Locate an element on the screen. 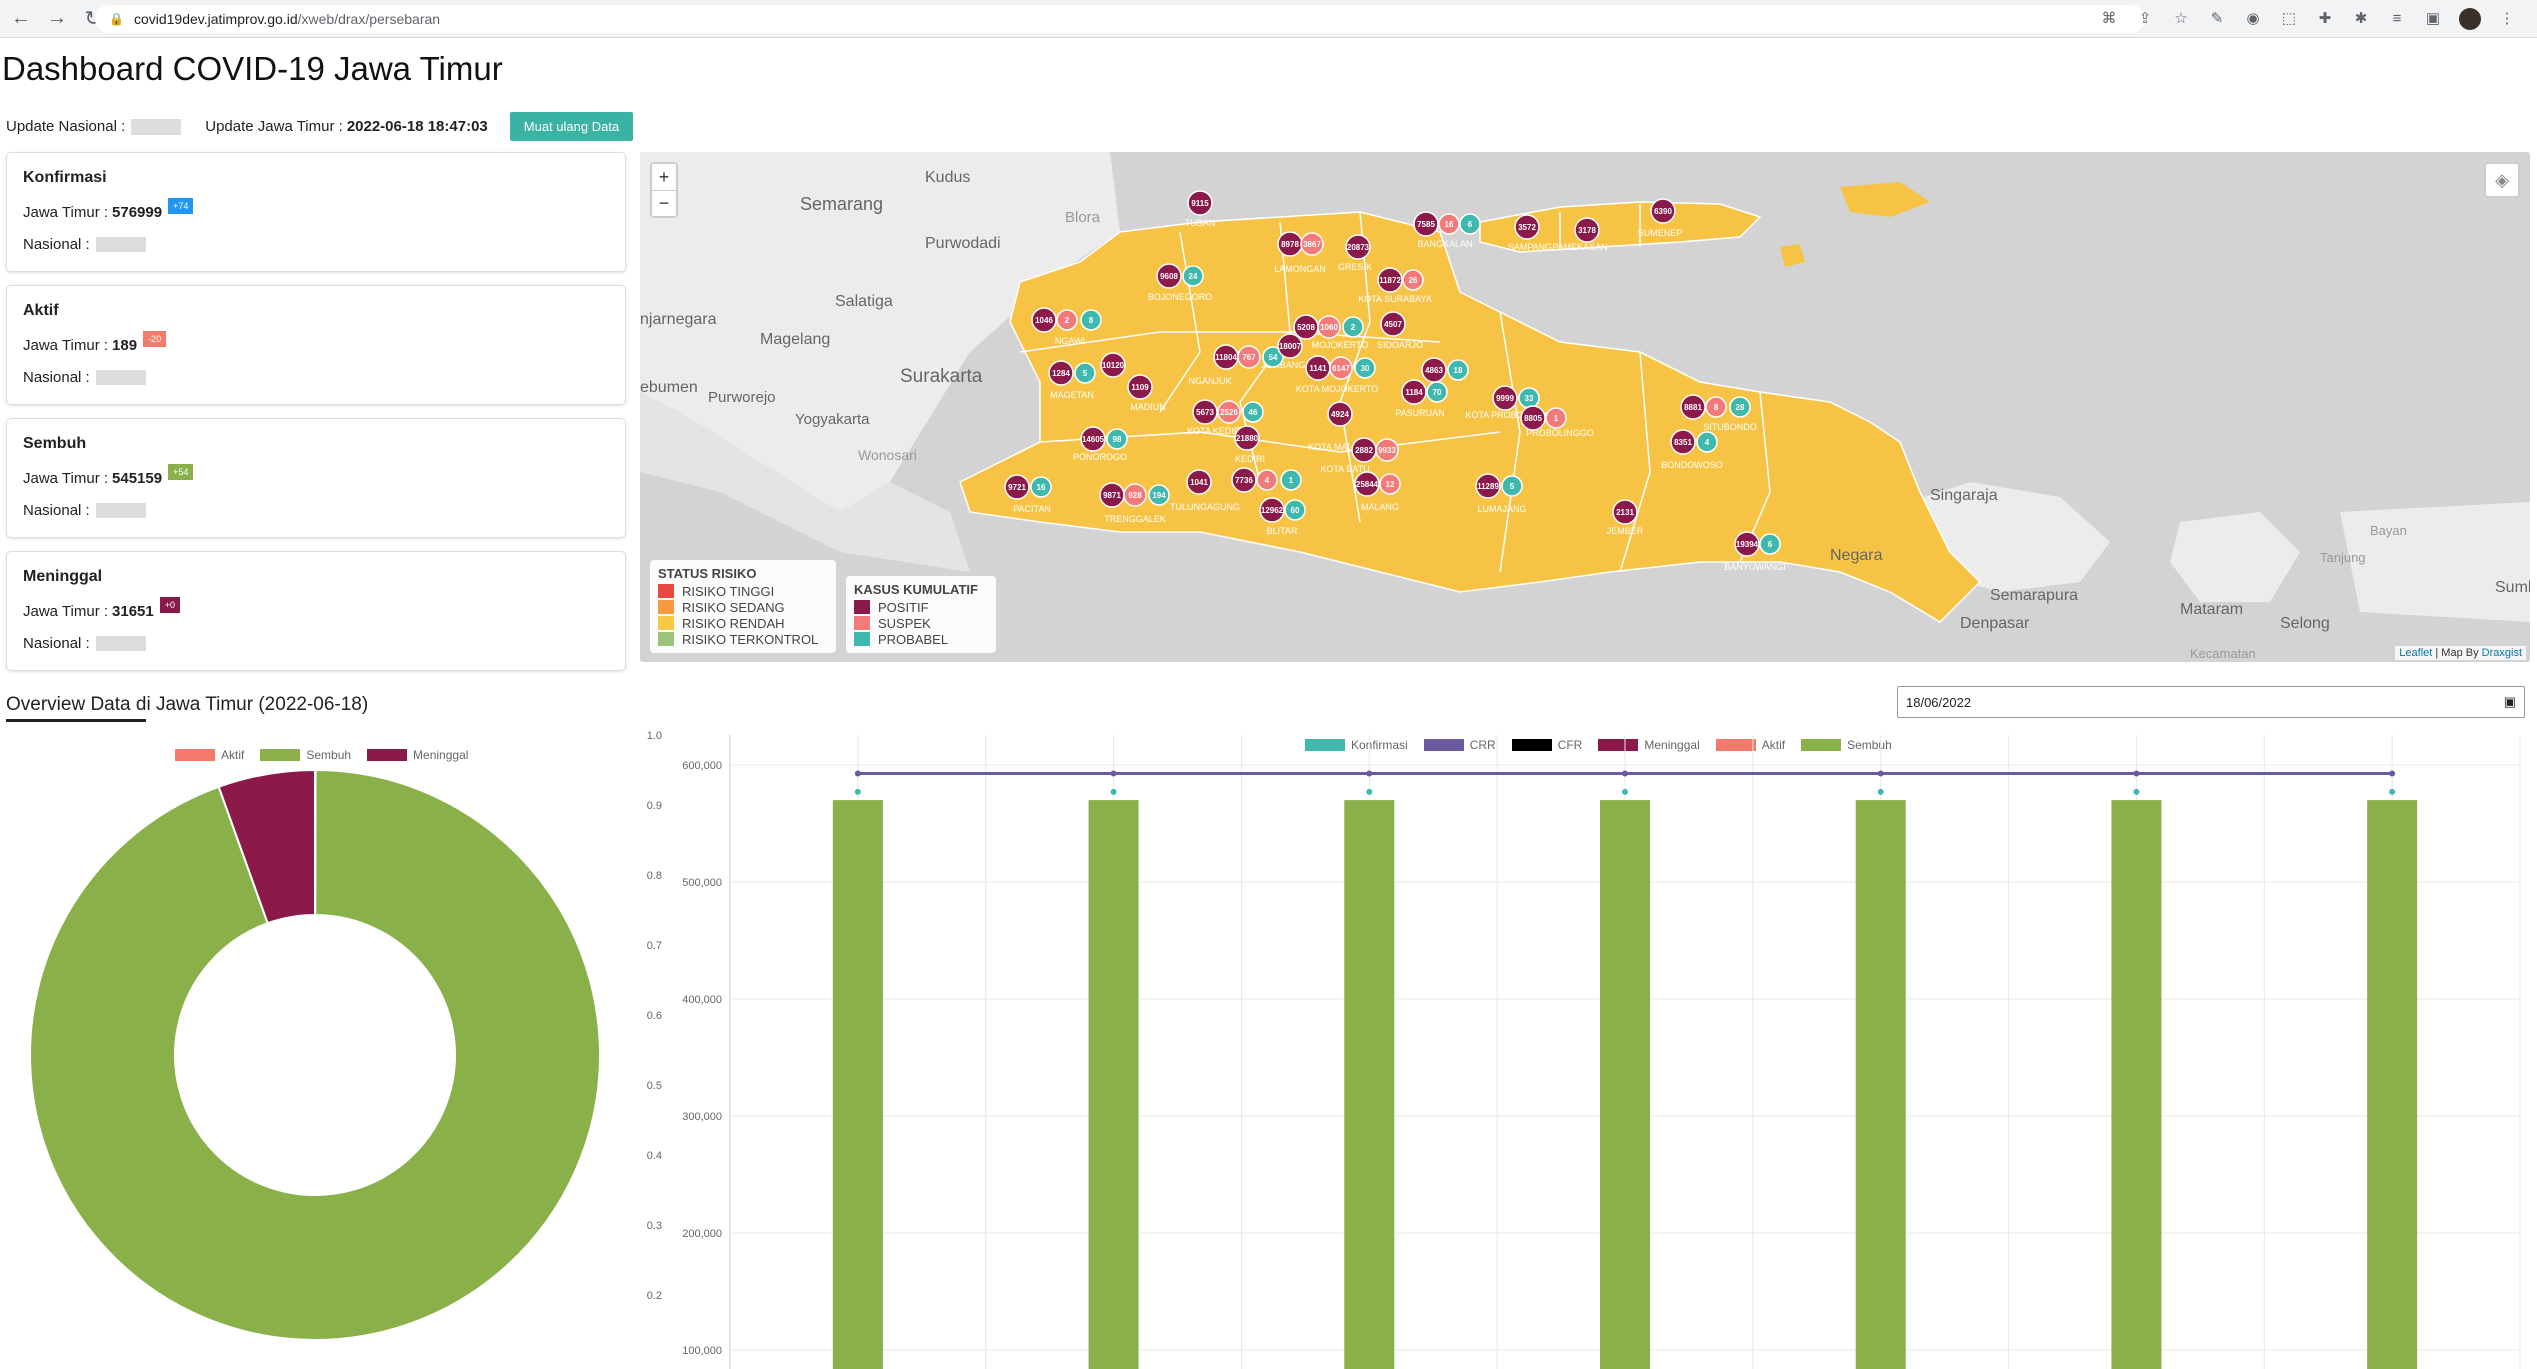 The height and width of the screenshot is (1369, 2537). marker-positif: 4507 is located at coordinates (1393, 324).